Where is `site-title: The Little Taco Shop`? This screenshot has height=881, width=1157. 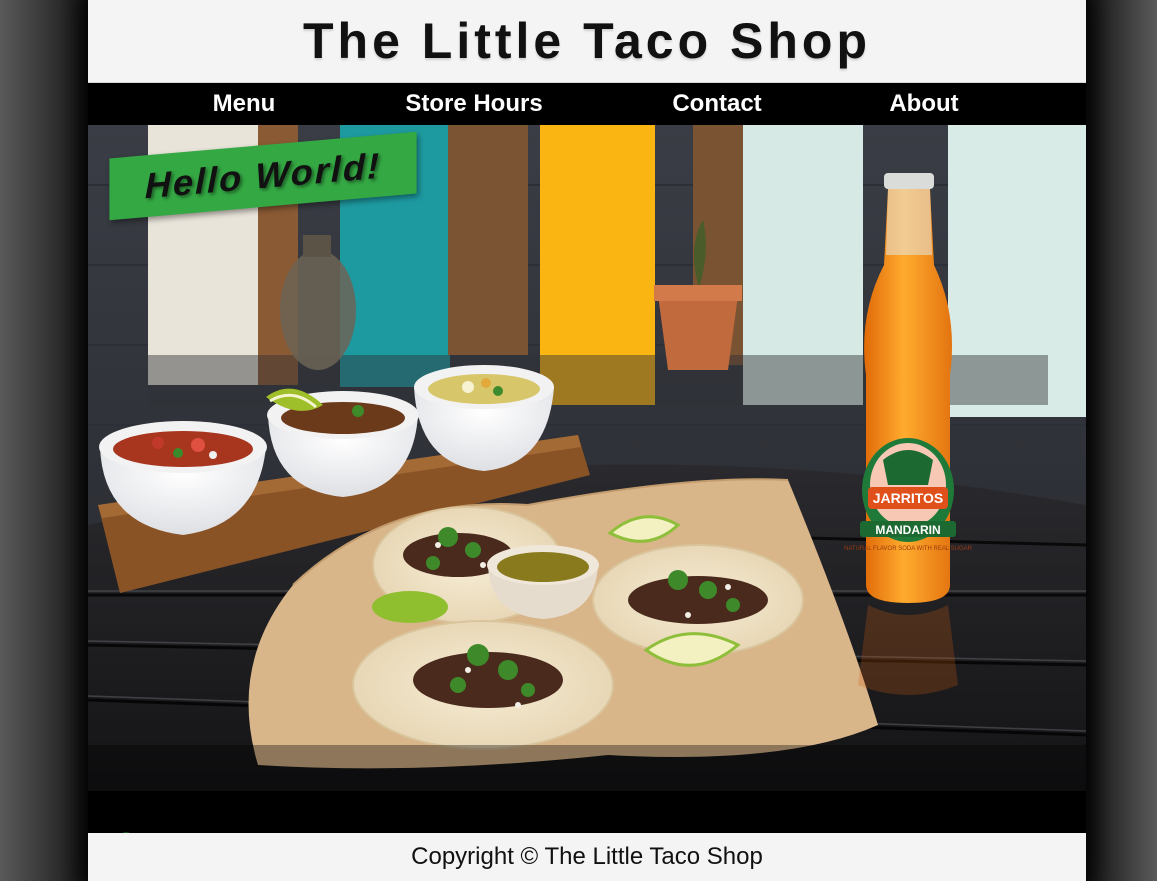 site-title: The Little Taco Shop is located at coordinates (587, 41).